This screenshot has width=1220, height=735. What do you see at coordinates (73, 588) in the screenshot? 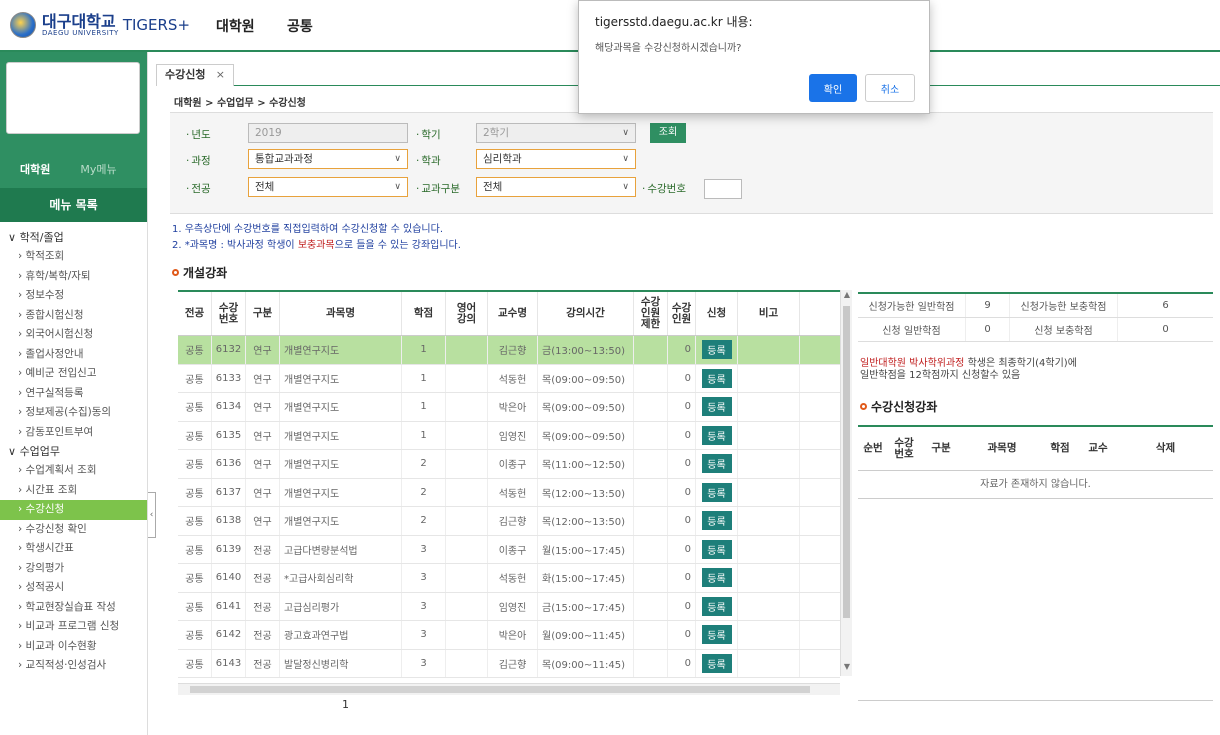
I see `sidebar-item: › 성적공시` at bounding box center [73, 588].